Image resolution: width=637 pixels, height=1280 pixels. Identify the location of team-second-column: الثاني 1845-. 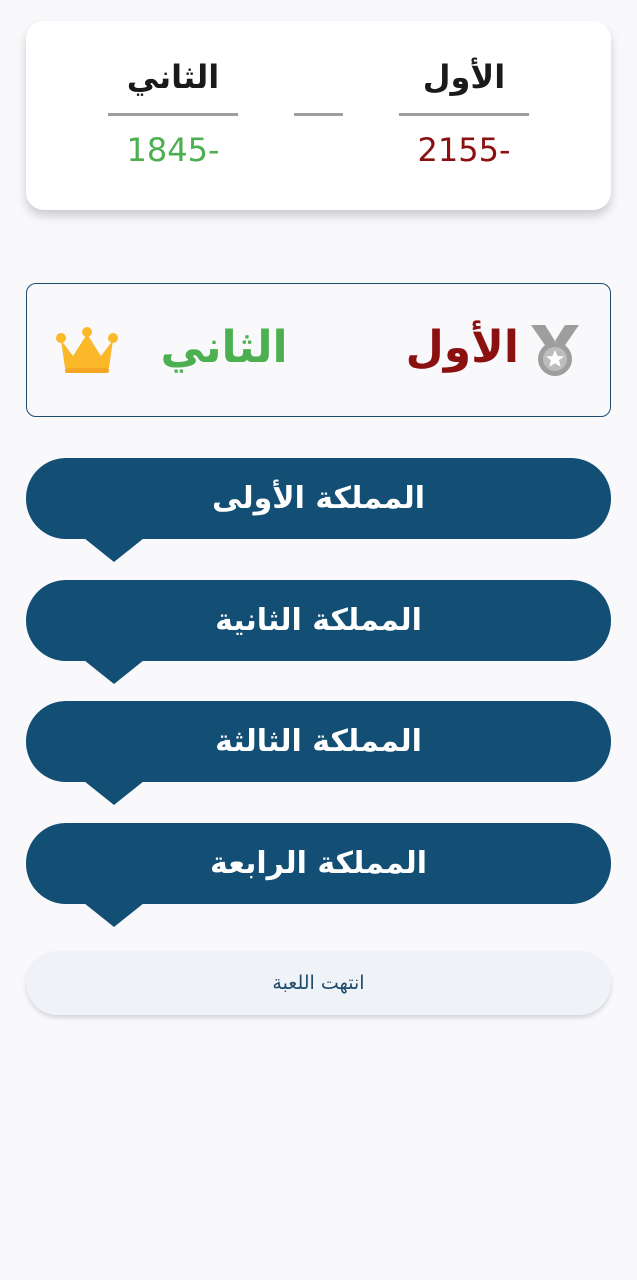
(173, 112).